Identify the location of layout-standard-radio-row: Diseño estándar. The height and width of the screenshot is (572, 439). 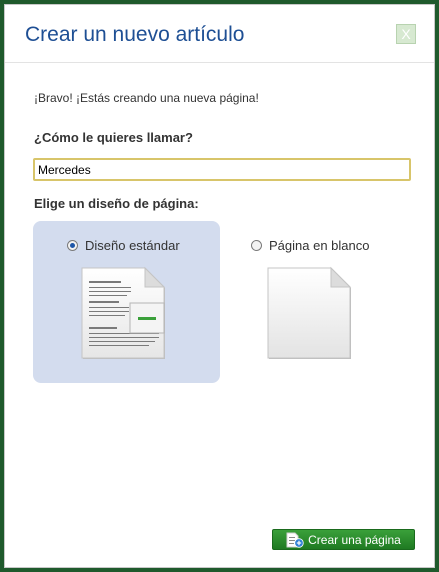
(123, 245).